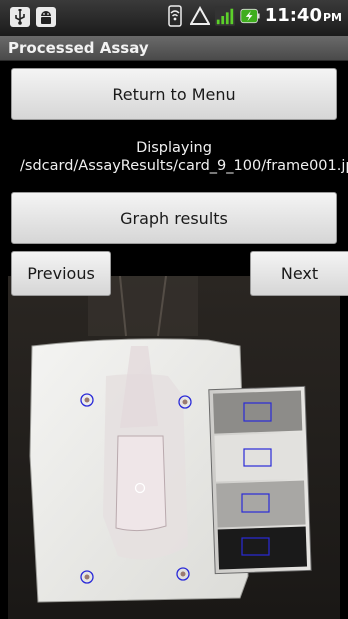 This screenshot has height=619, width=348. What do you see at coordinates (174, 218) in the screenshot?
I see `graph-results-button: Graph results` at bounding box center [174, 218].